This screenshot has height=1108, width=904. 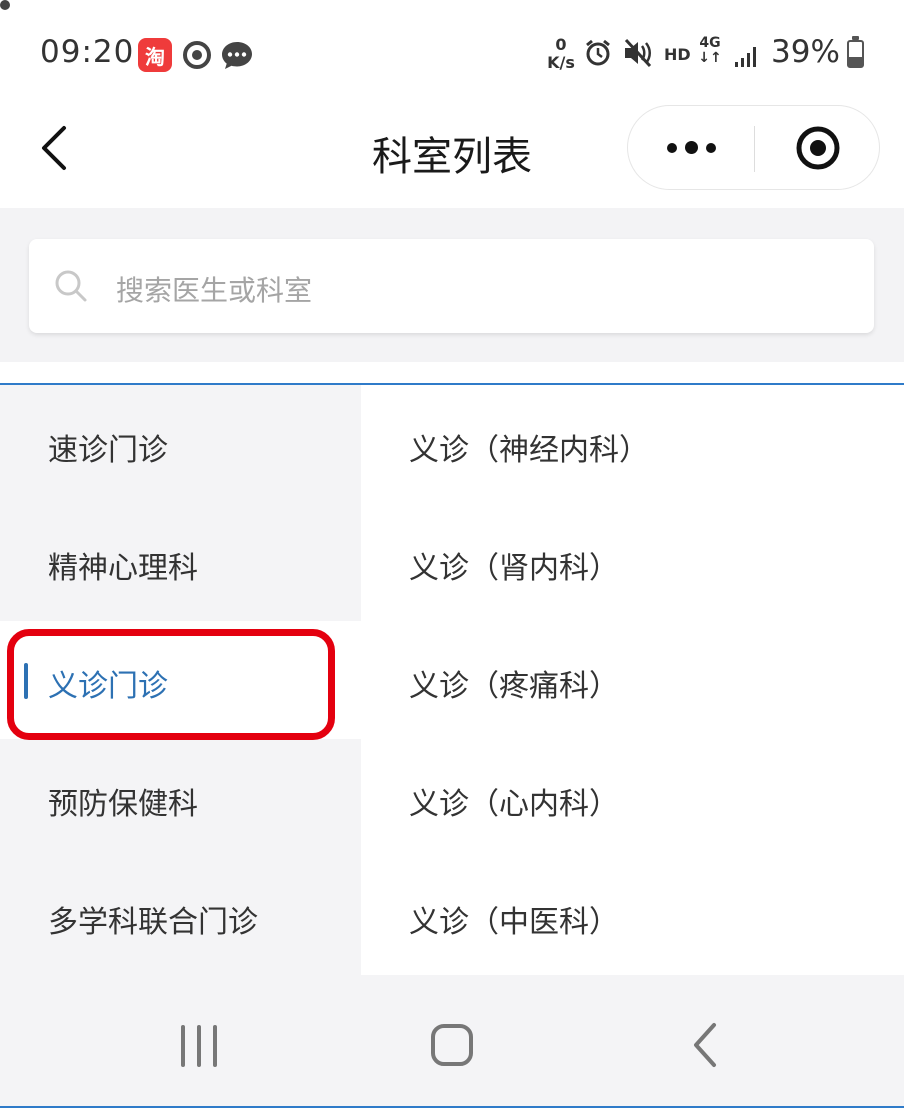 What do you see at coordinates (710, 58) in the screenshot?
I see `data-arrows-icon: ↓↑` at bounding box center [710, 58].